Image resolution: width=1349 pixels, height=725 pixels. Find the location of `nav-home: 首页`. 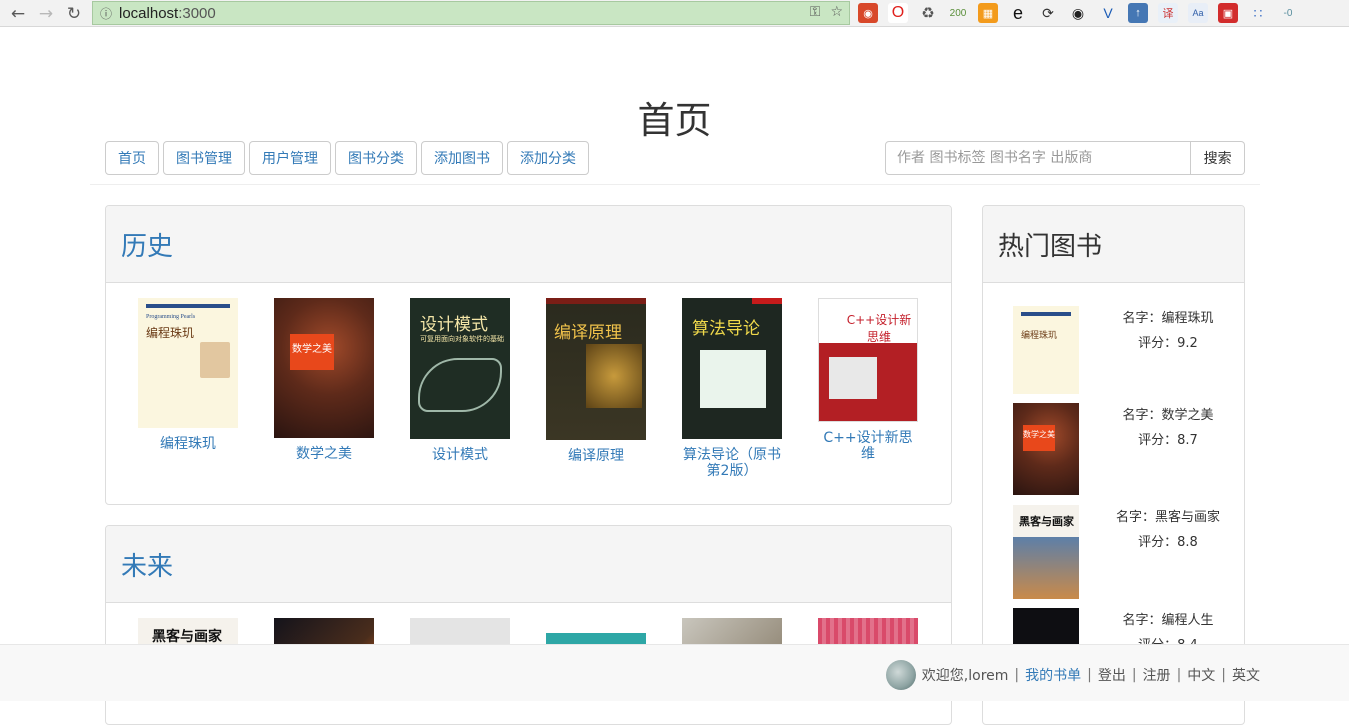

nav-home: 首页 is located at coordinates (132, 158).